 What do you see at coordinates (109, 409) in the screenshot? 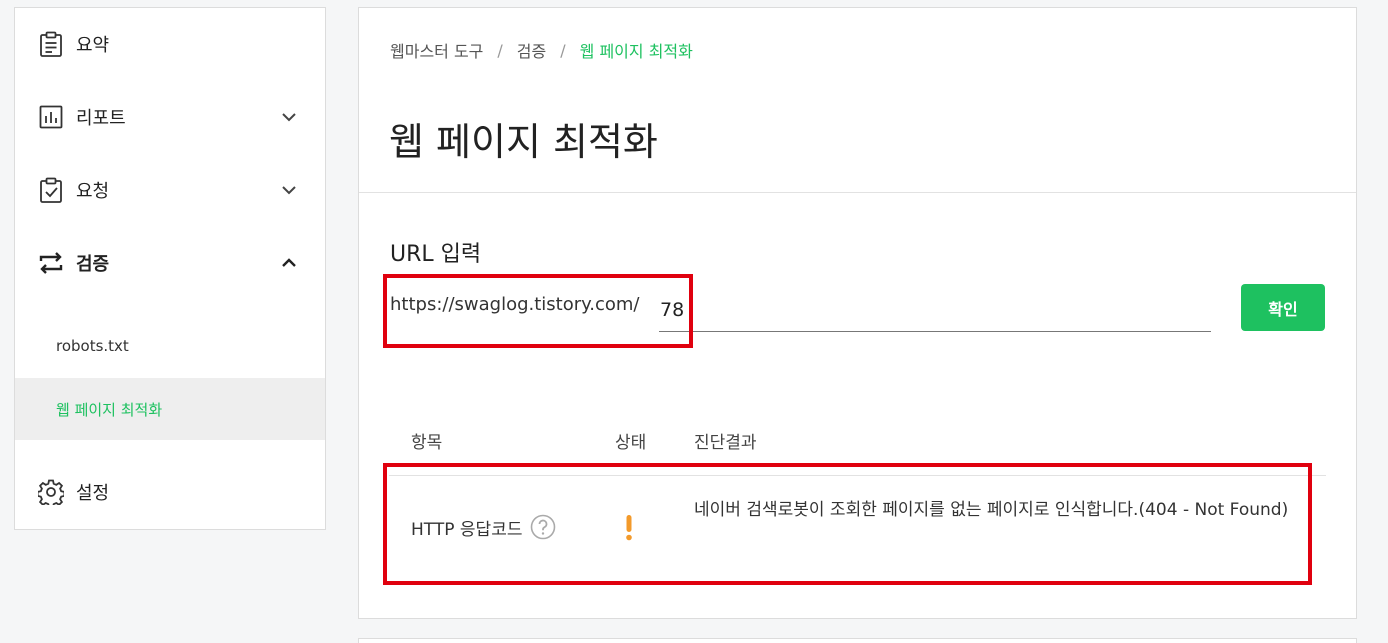
I see `sidebar-subitem-label: 웹 페이지 최적화` at bounding box center [109, 409].